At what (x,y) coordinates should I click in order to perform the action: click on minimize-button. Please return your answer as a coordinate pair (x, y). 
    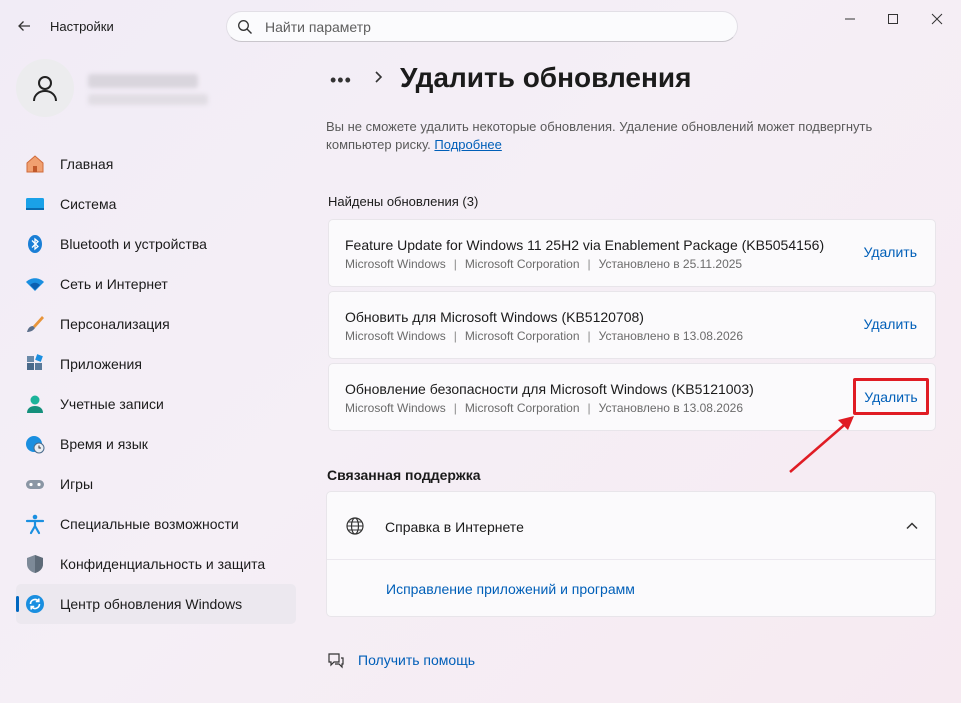
    Looking at the image, I should click on (850, 19).